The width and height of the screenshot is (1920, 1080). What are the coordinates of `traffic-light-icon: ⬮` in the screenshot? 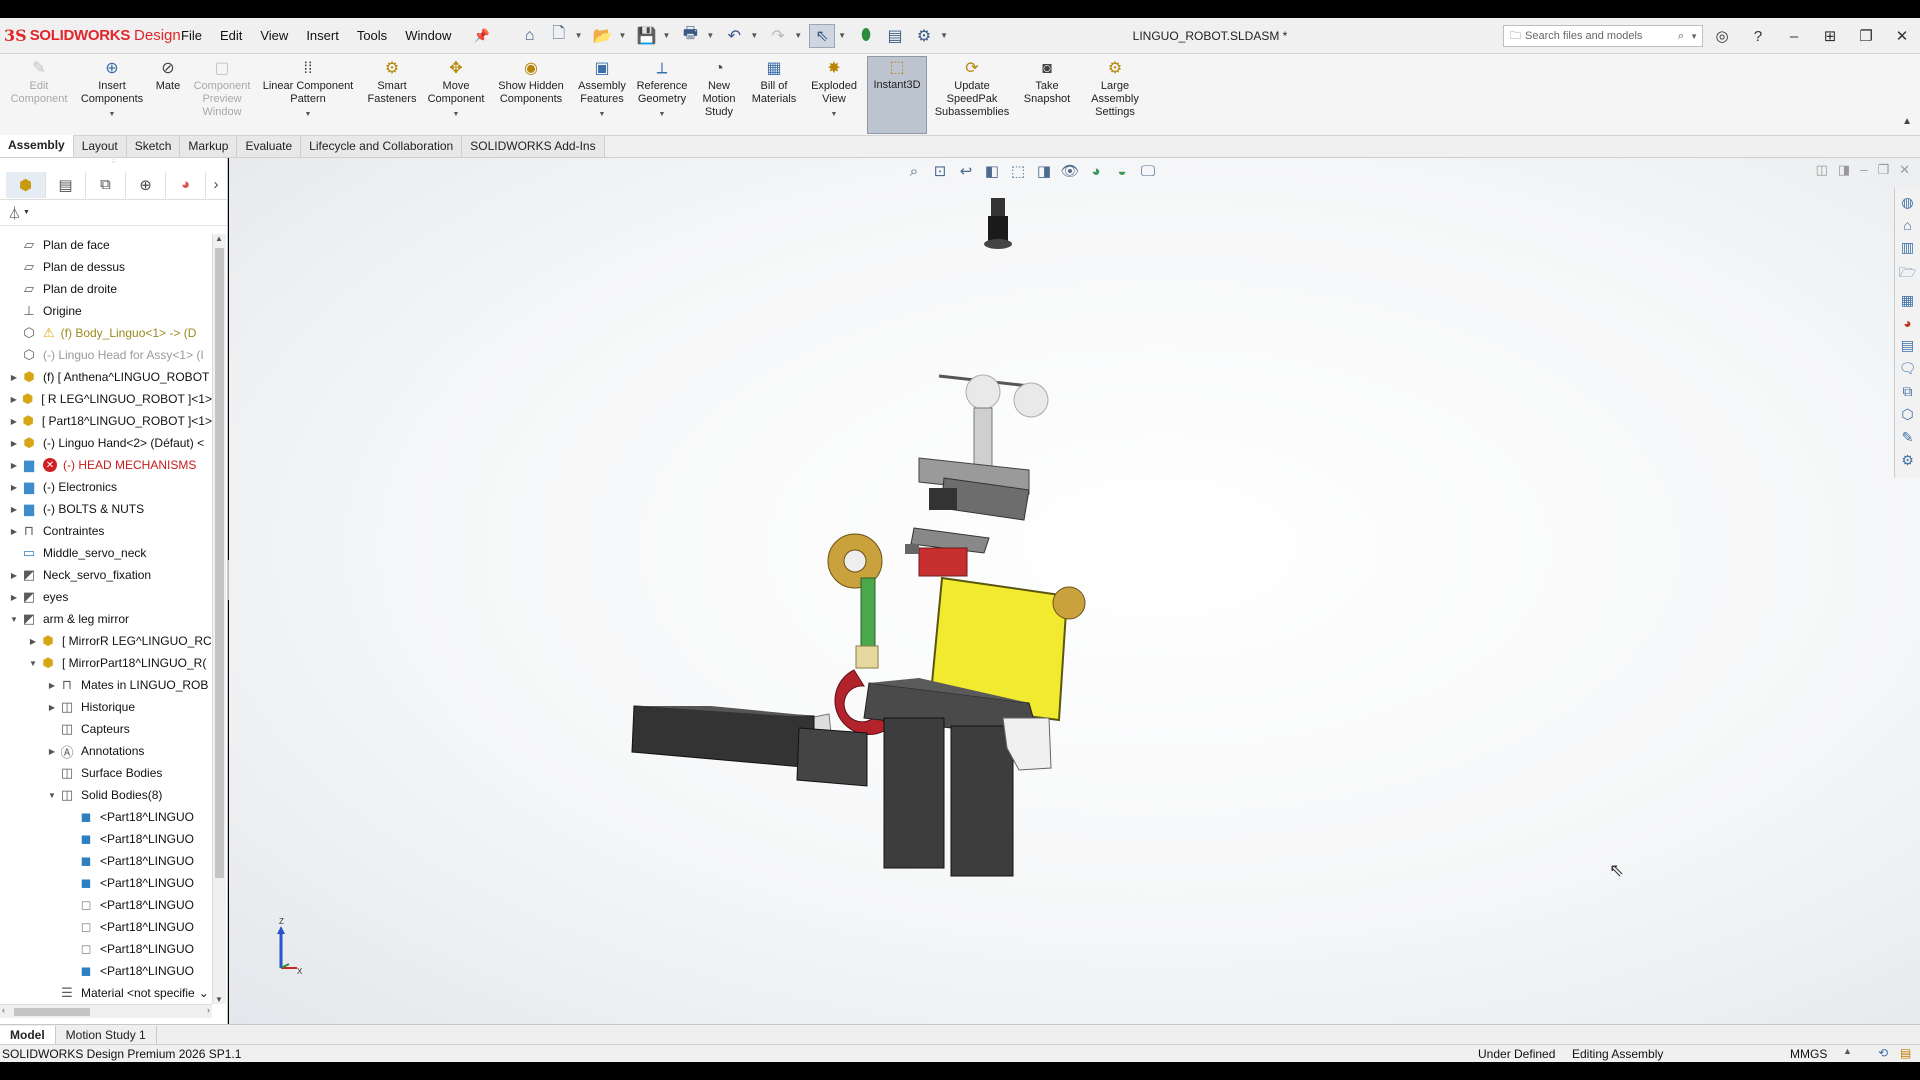 It's located at (866, 36).